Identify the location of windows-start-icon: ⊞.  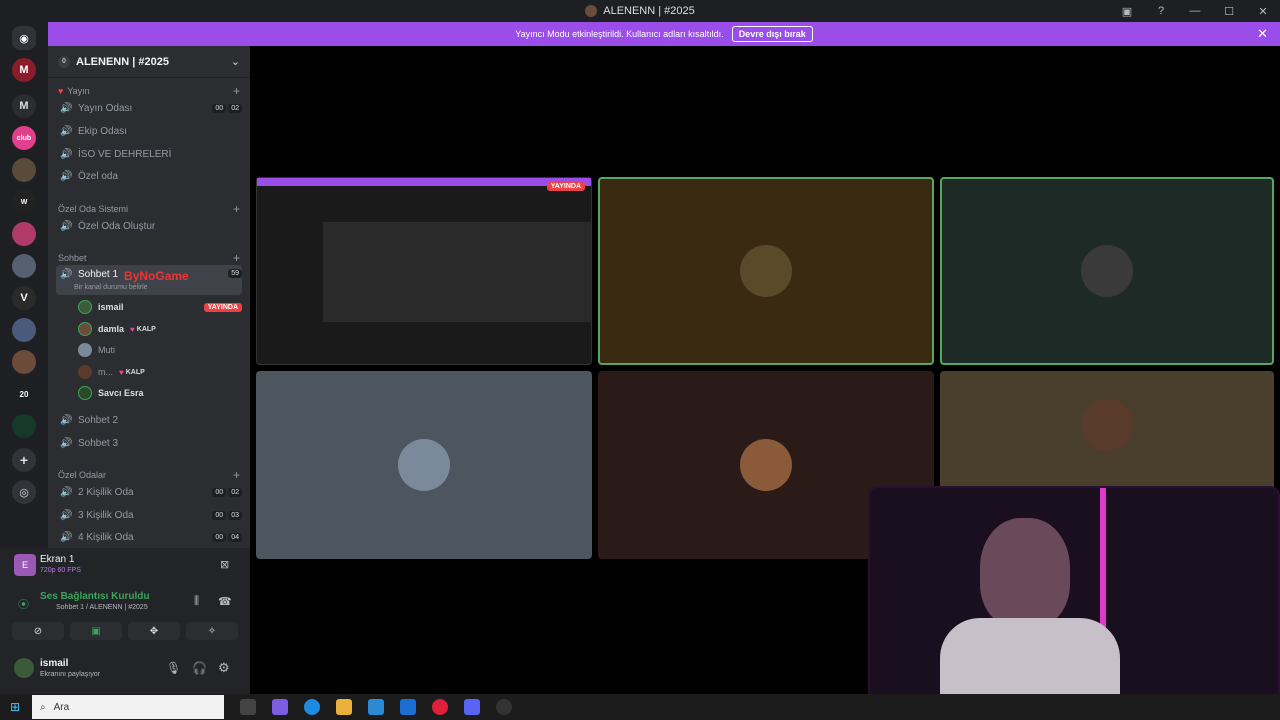
(15, 707).